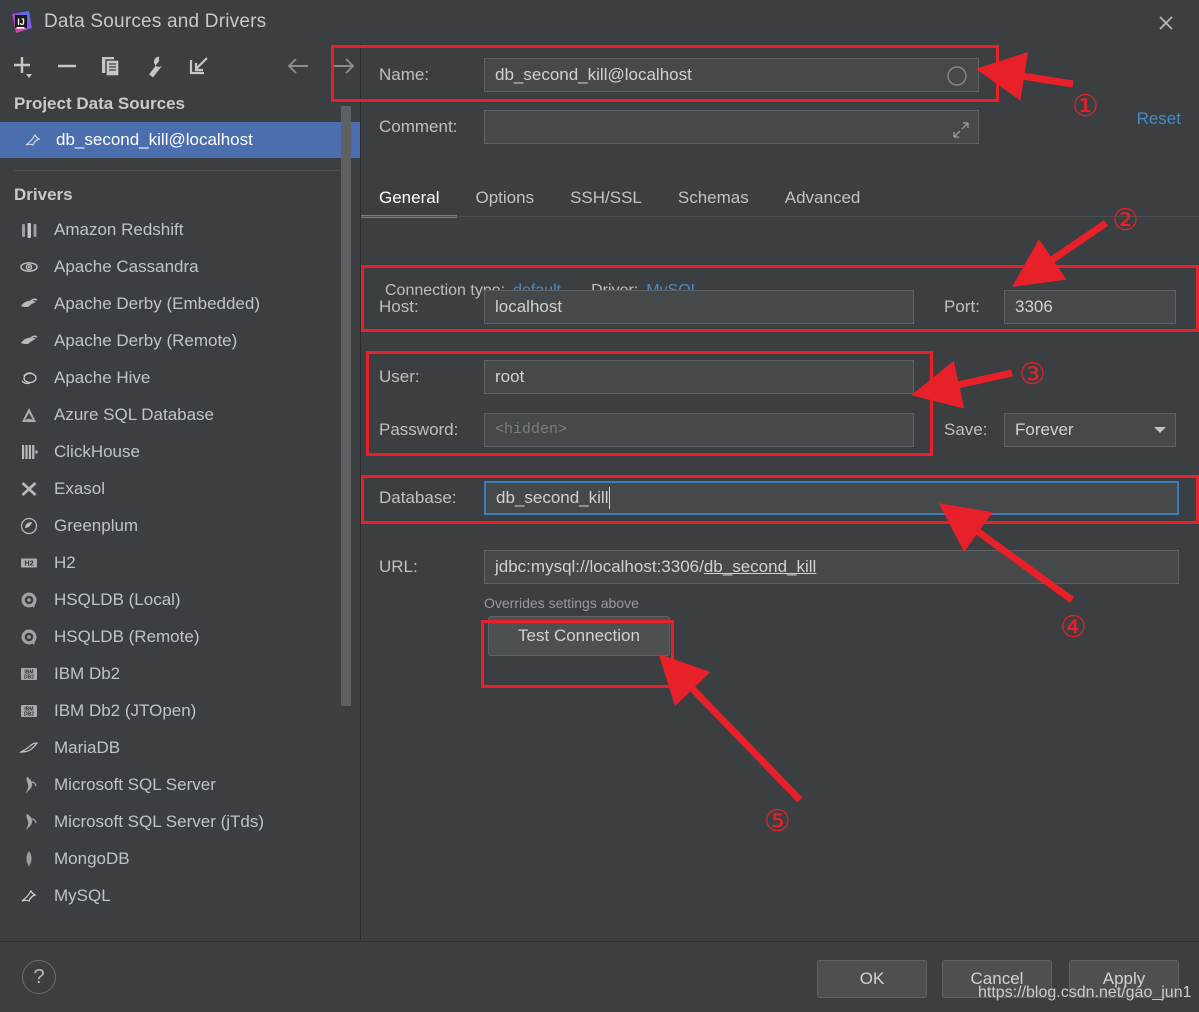 The image size is (1199, 1012). Describe the element at coordinates (321, 66) in the screenshot. I see `history-nav` at that location.